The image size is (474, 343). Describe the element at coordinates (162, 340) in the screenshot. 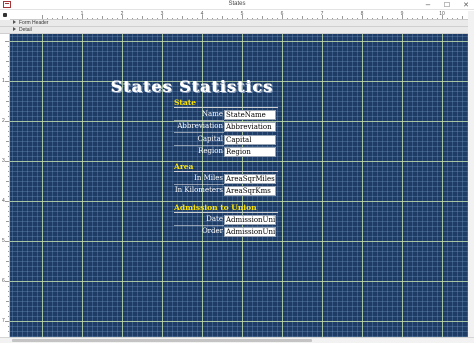

I see `horizontal-scroll-thumb` at that location.